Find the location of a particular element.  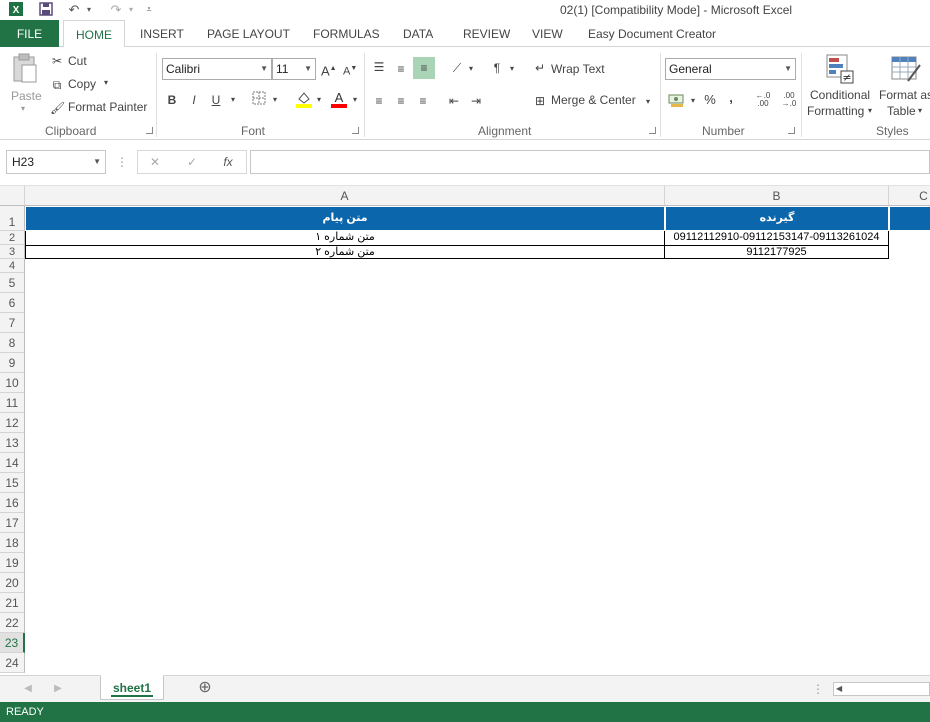

cell-a2: متن شماره ۱ is located at coordinates (345, 238).